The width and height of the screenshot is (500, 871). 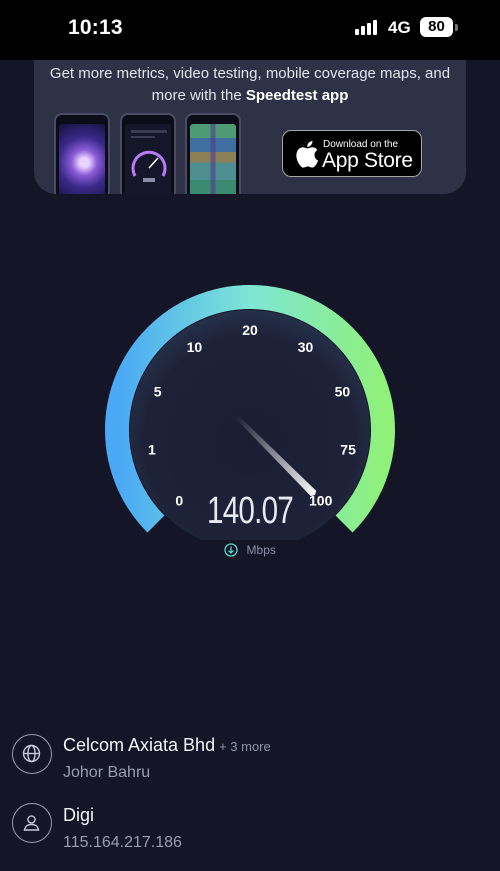 I want to click on speed-value: 140.07, so click(x=250, y=511).